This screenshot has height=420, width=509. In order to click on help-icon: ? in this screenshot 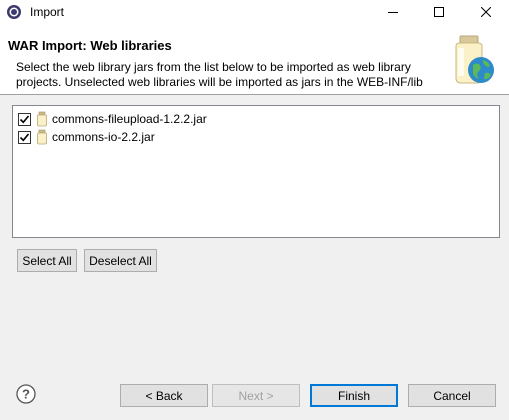, I will do `click(26, 394)`.